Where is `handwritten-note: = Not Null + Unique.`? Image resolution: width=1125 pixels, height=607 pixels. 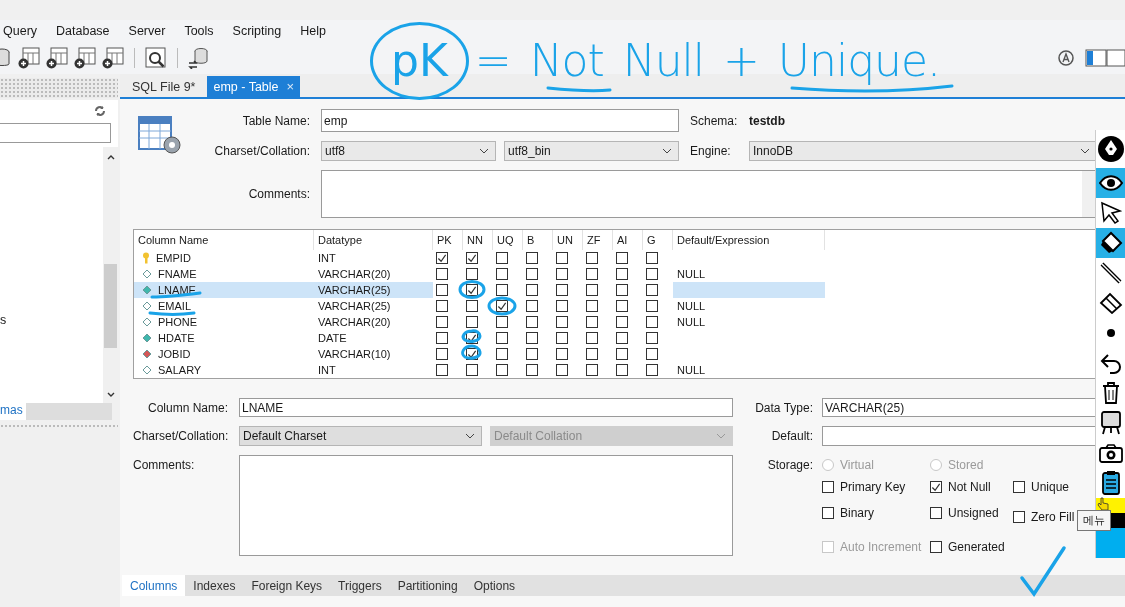 handwritten-note: = Not Null + Unique. is located at coordinates (707, 61).